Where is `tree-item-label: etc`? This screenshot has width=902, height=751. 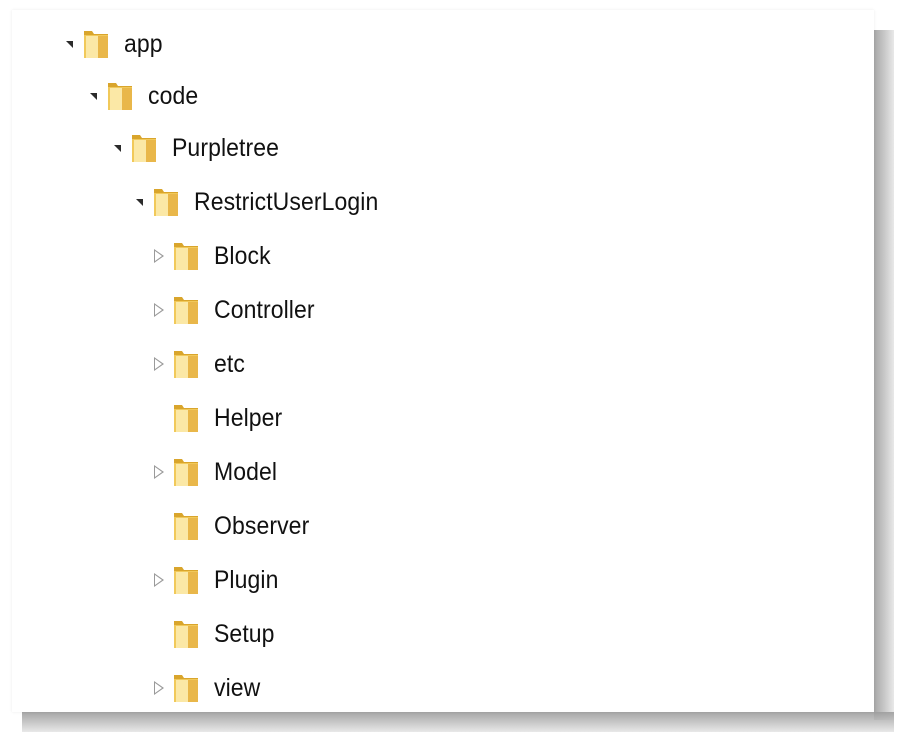 tree-item-label: etc is located at coordinates (229, 363).